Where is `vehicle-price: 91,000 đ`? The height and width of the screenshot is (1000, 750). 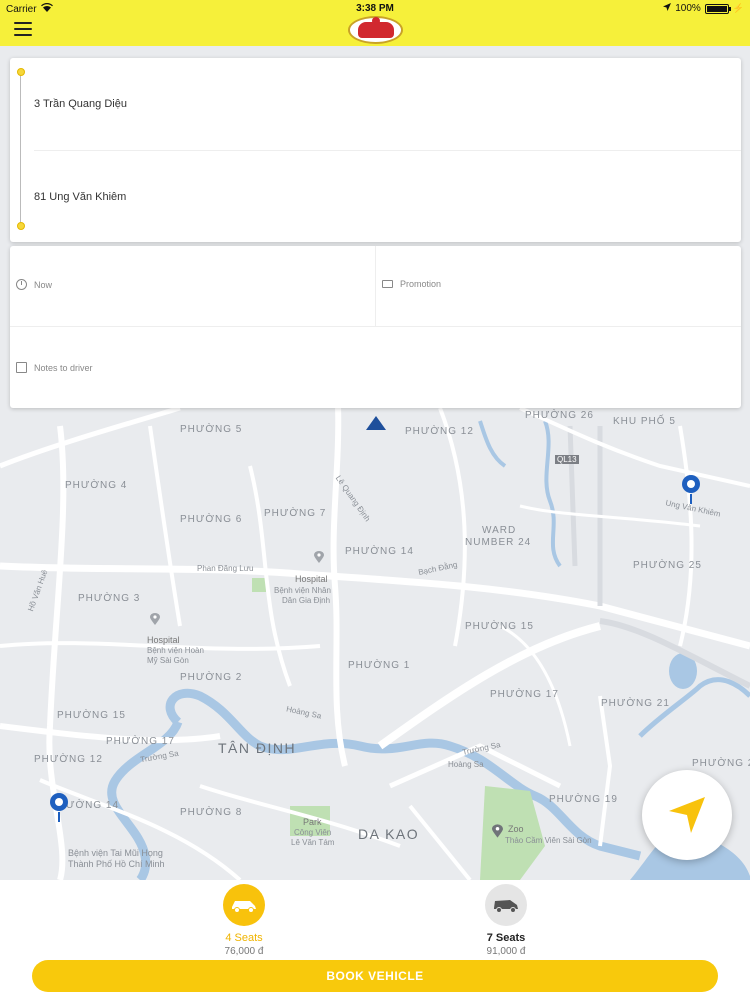 vehicle-price: 91,000 đ is located at coordinates (506, 951).